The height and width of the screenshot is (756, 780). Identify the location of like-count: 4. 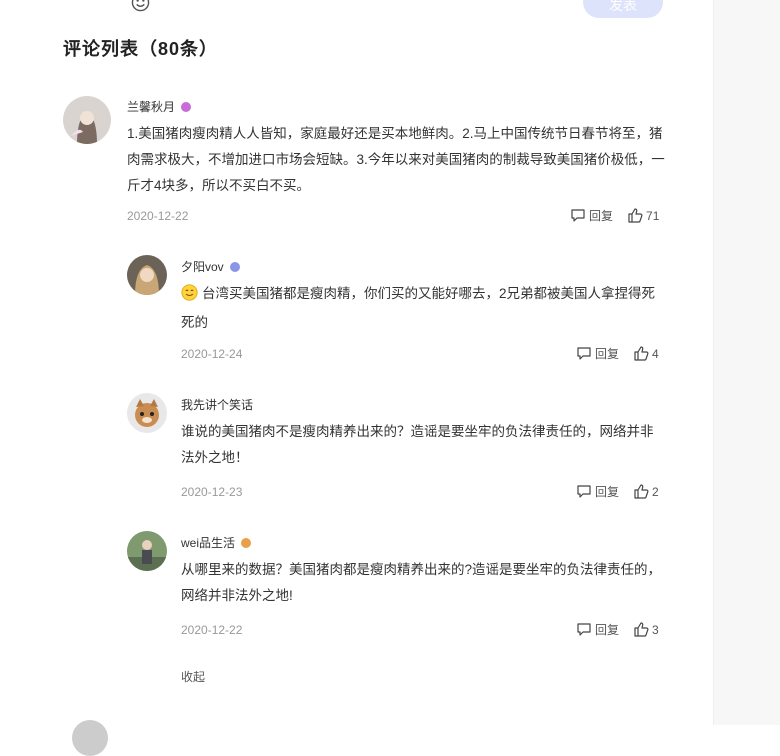
(655, 353).